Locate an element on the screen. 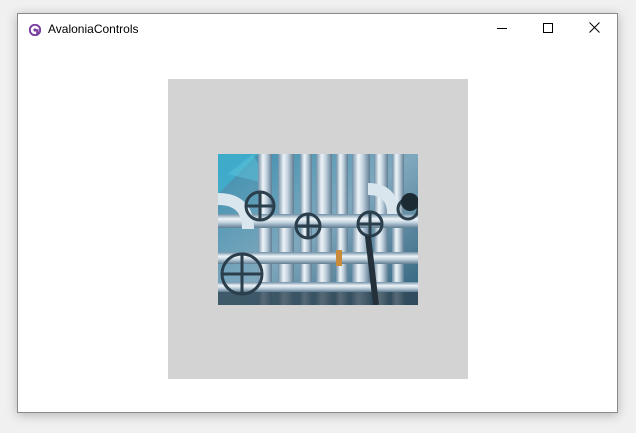 The height and width of the screenshot is (433, 636). maximize-icon is located at coordinates (548, 29).